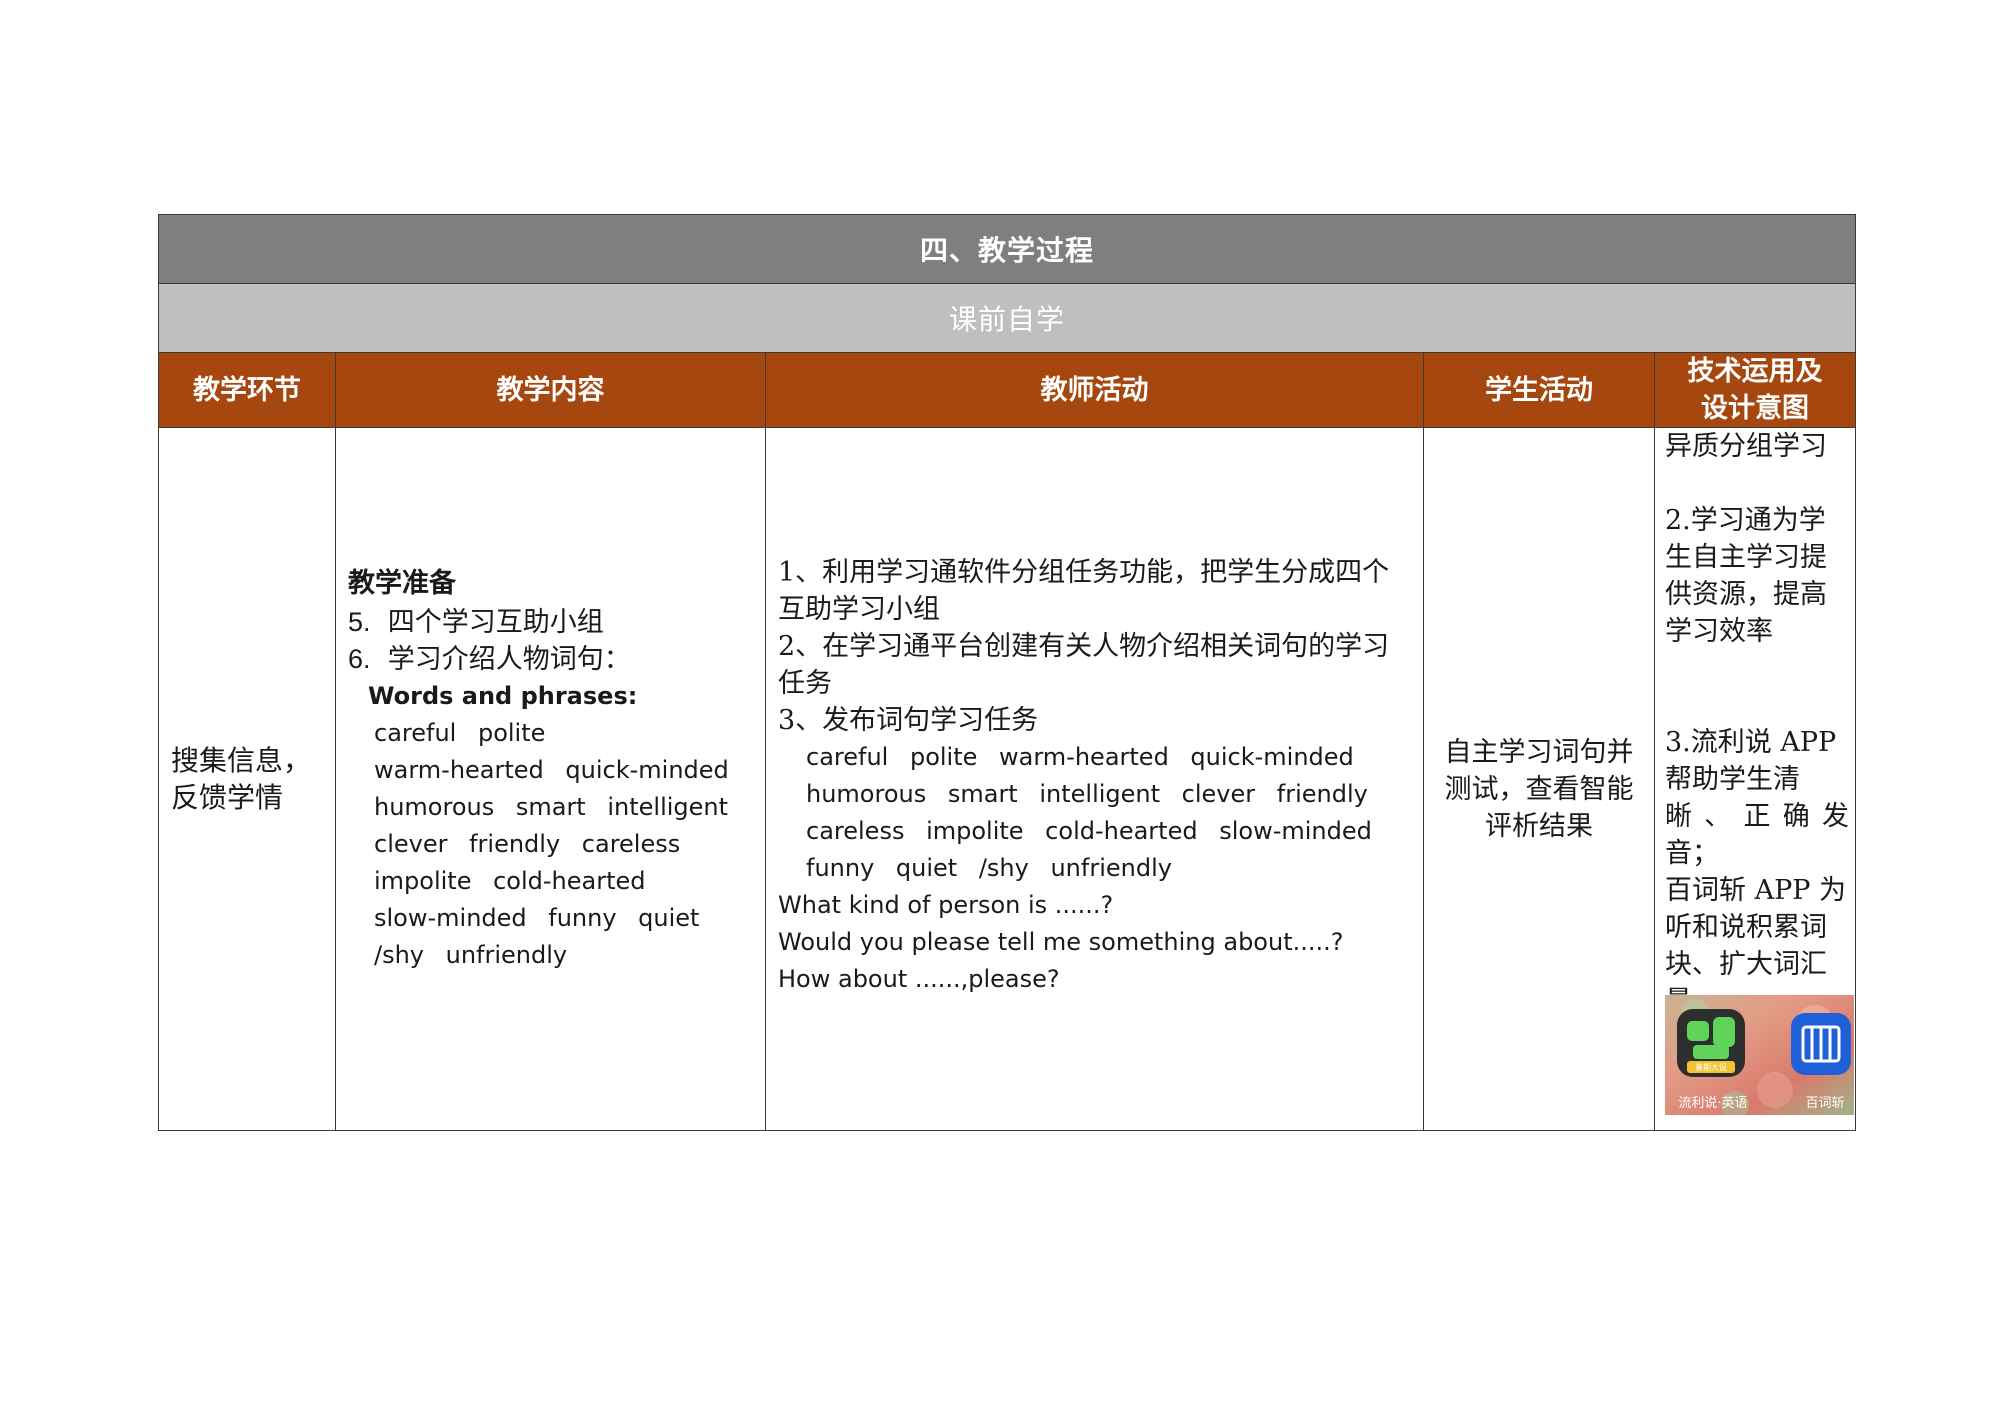 Image resolution: width=1995 pixels, height=1411 pixels. Describe the element at coordinates (359, 659) in the screenshot. I see `item-number: 6.` at that location.